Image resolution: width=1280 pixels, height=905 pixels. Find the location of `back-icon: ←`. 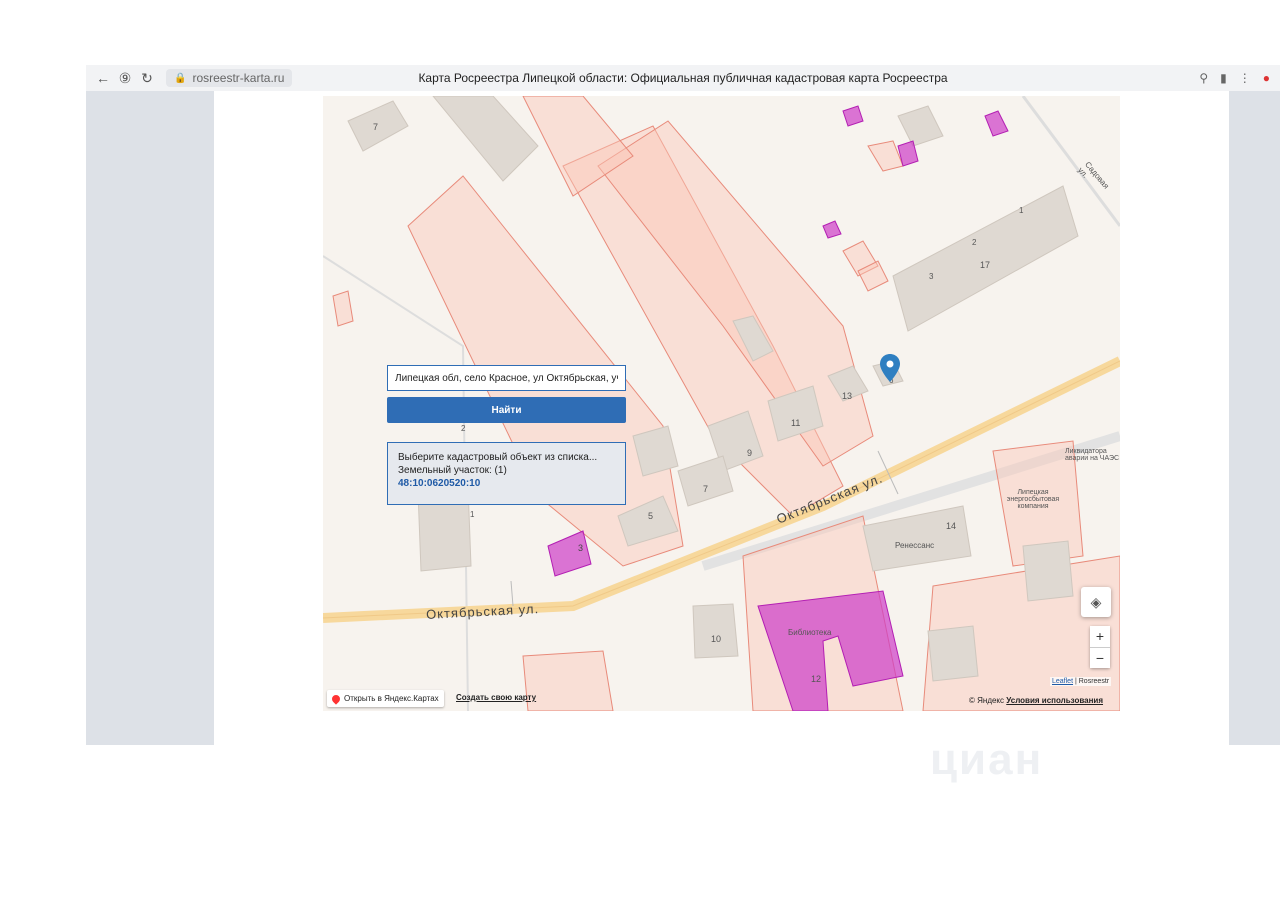

back-icon: ← is located at coordinates (103, 78).